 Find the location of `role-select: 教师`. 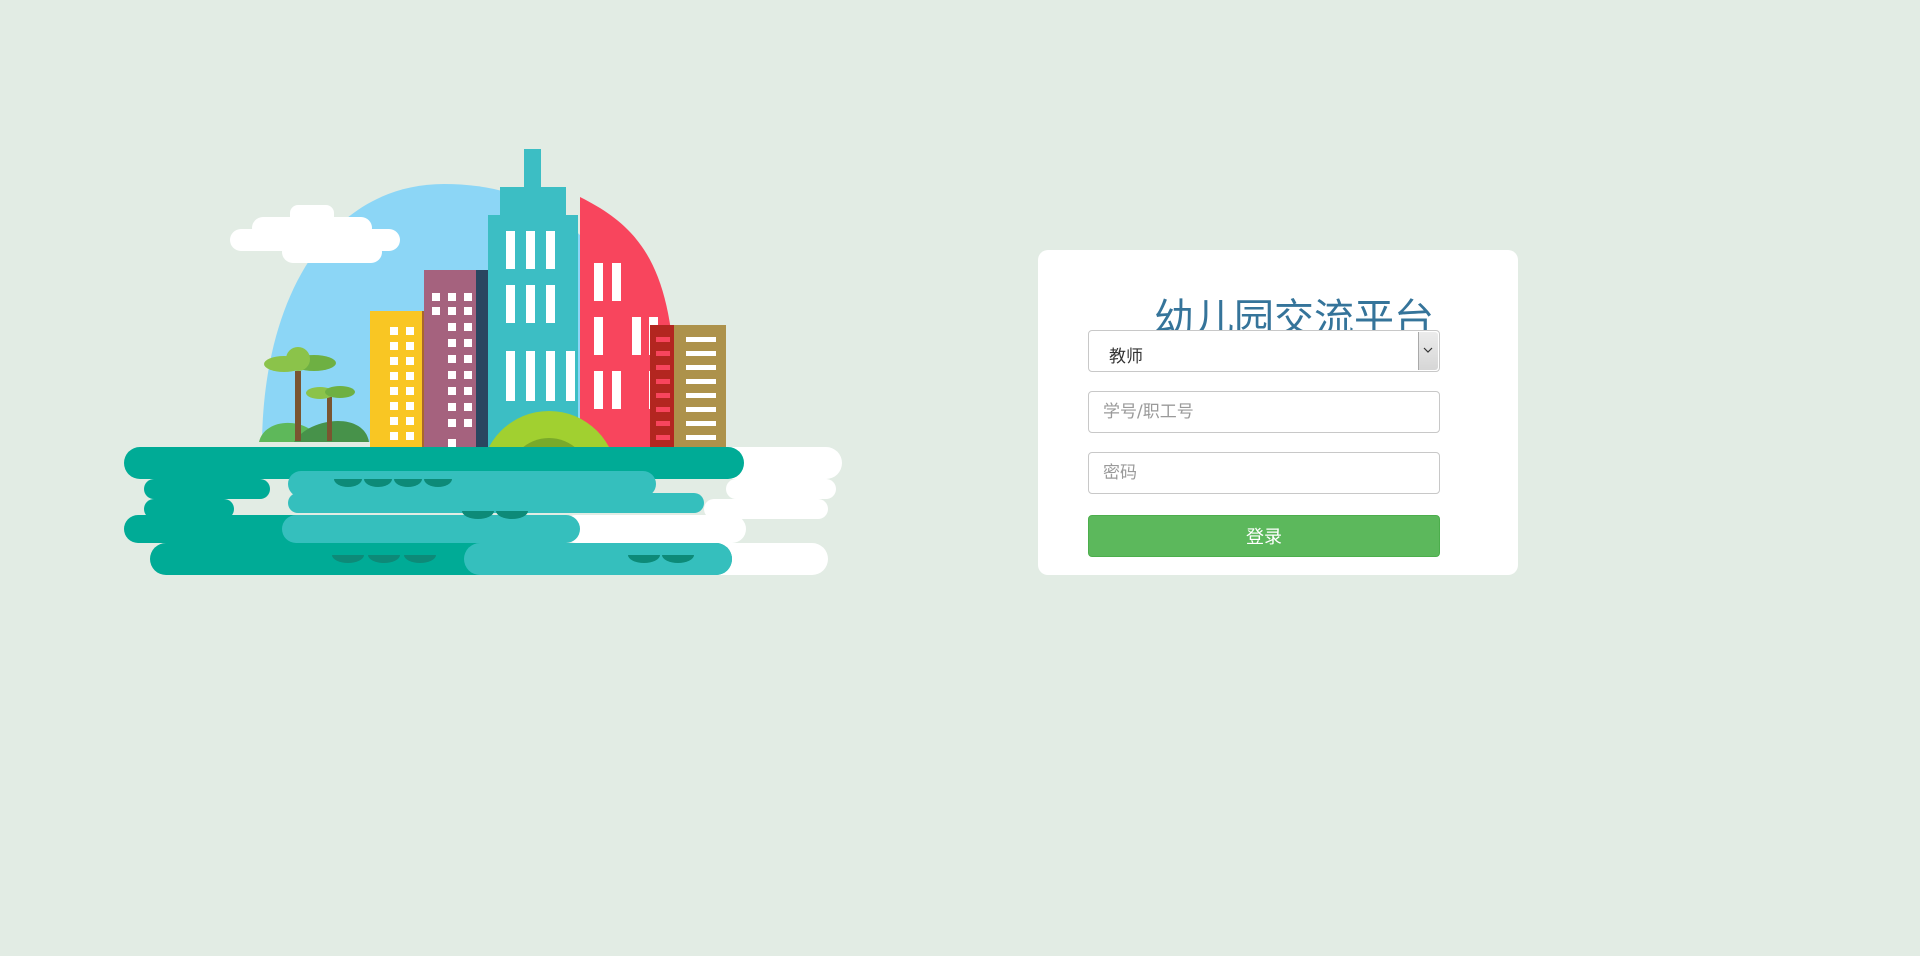

role-select: 教师 is located at coordinates (1264, 351).